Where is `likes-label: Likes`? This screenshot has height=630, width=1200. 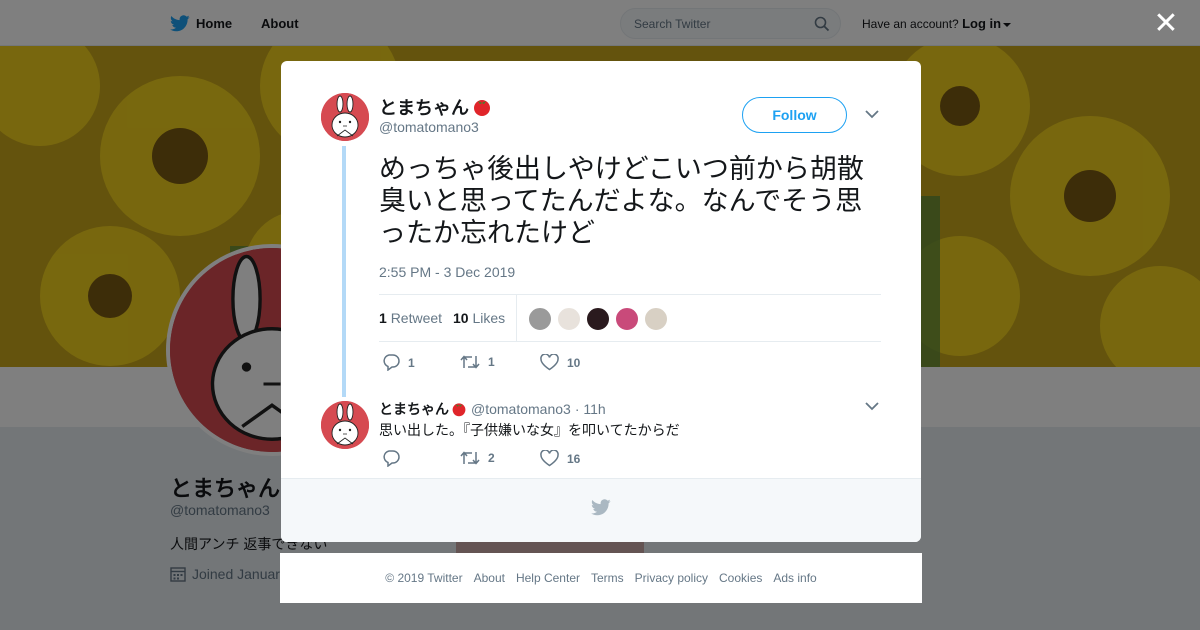
likes-label: Likes is located at coordinates (489, 318).